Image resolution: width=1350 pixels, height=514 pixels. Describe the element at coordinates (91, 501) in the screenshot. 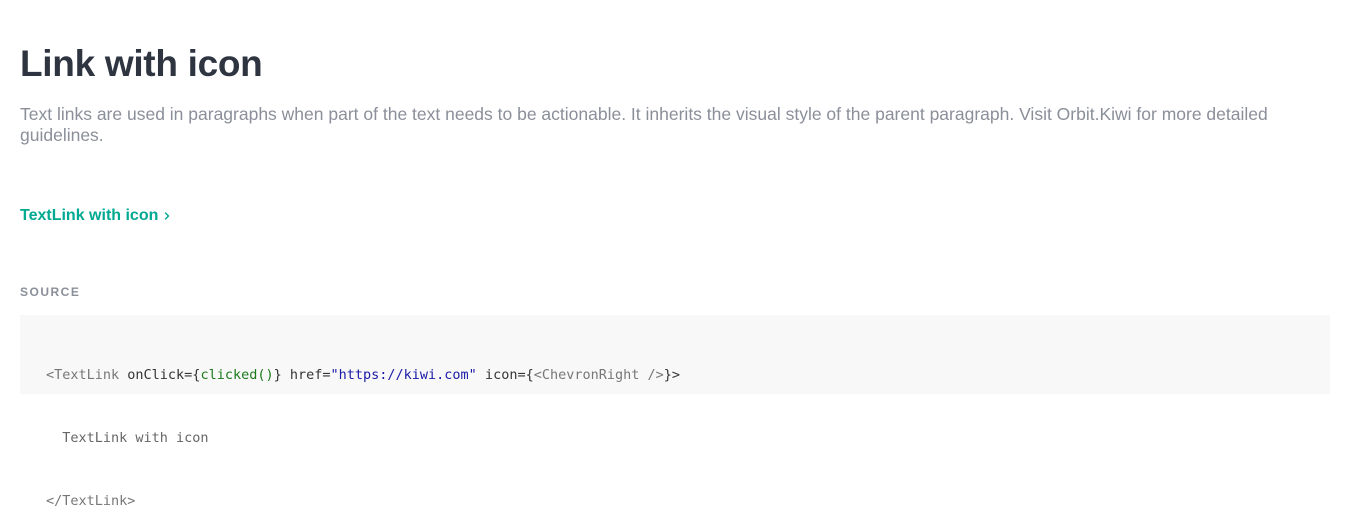

I see `code-line-3: </TextLink>` at that location.